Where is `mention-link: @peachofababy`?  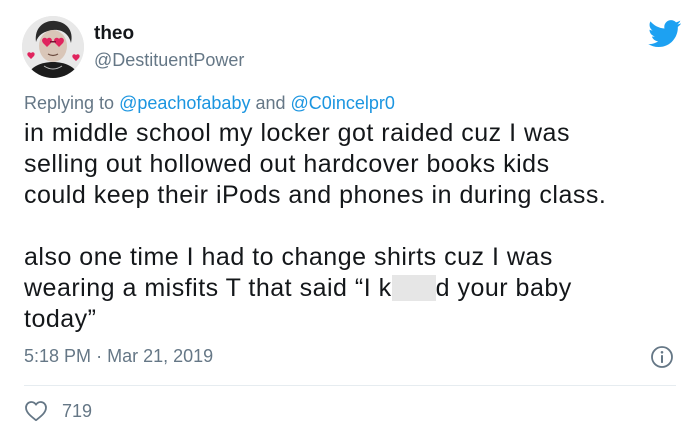
mention-link: @peachofababy is located at coordinates (184, 103).